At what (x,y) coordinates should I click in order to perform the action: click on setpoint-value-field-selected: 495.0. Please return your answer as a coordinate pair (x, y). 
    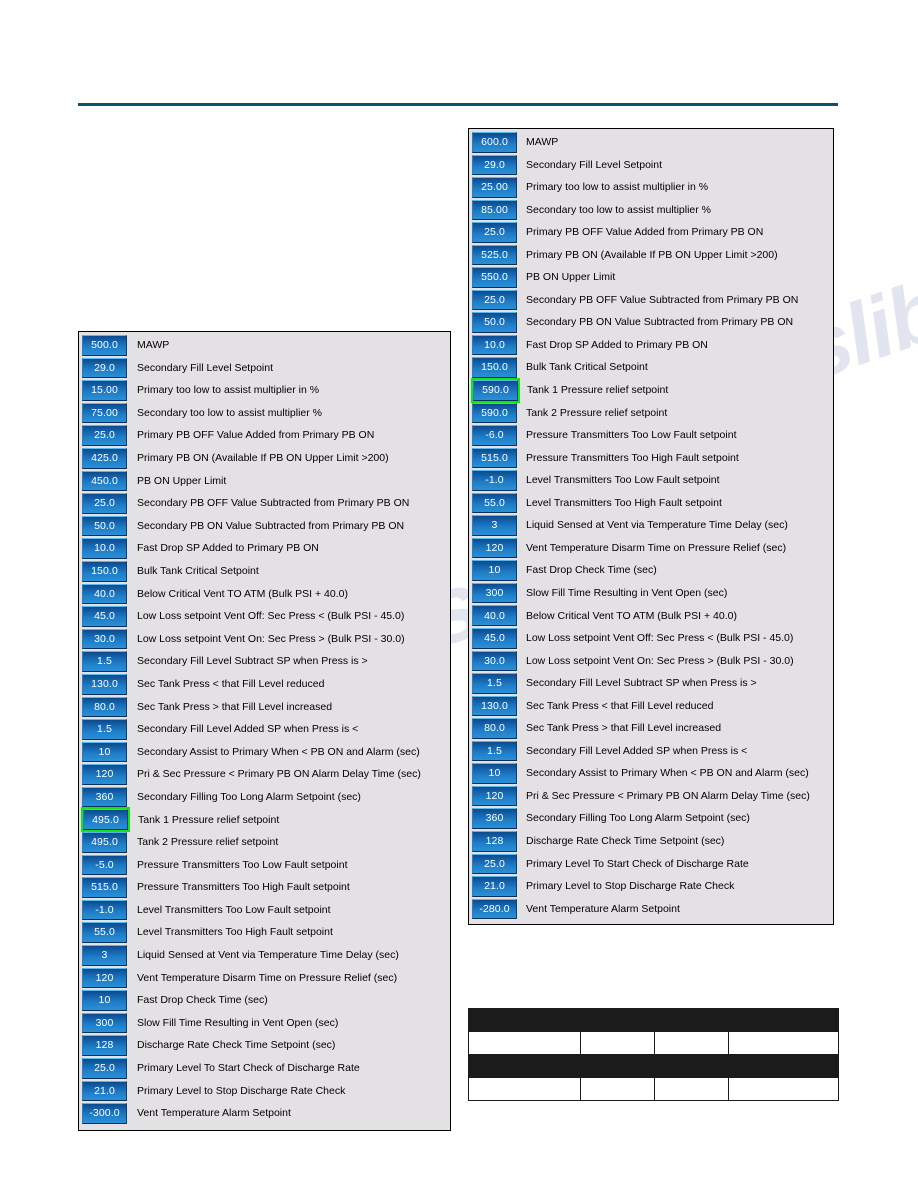
    Looking at the image, I should click on (105, 820).